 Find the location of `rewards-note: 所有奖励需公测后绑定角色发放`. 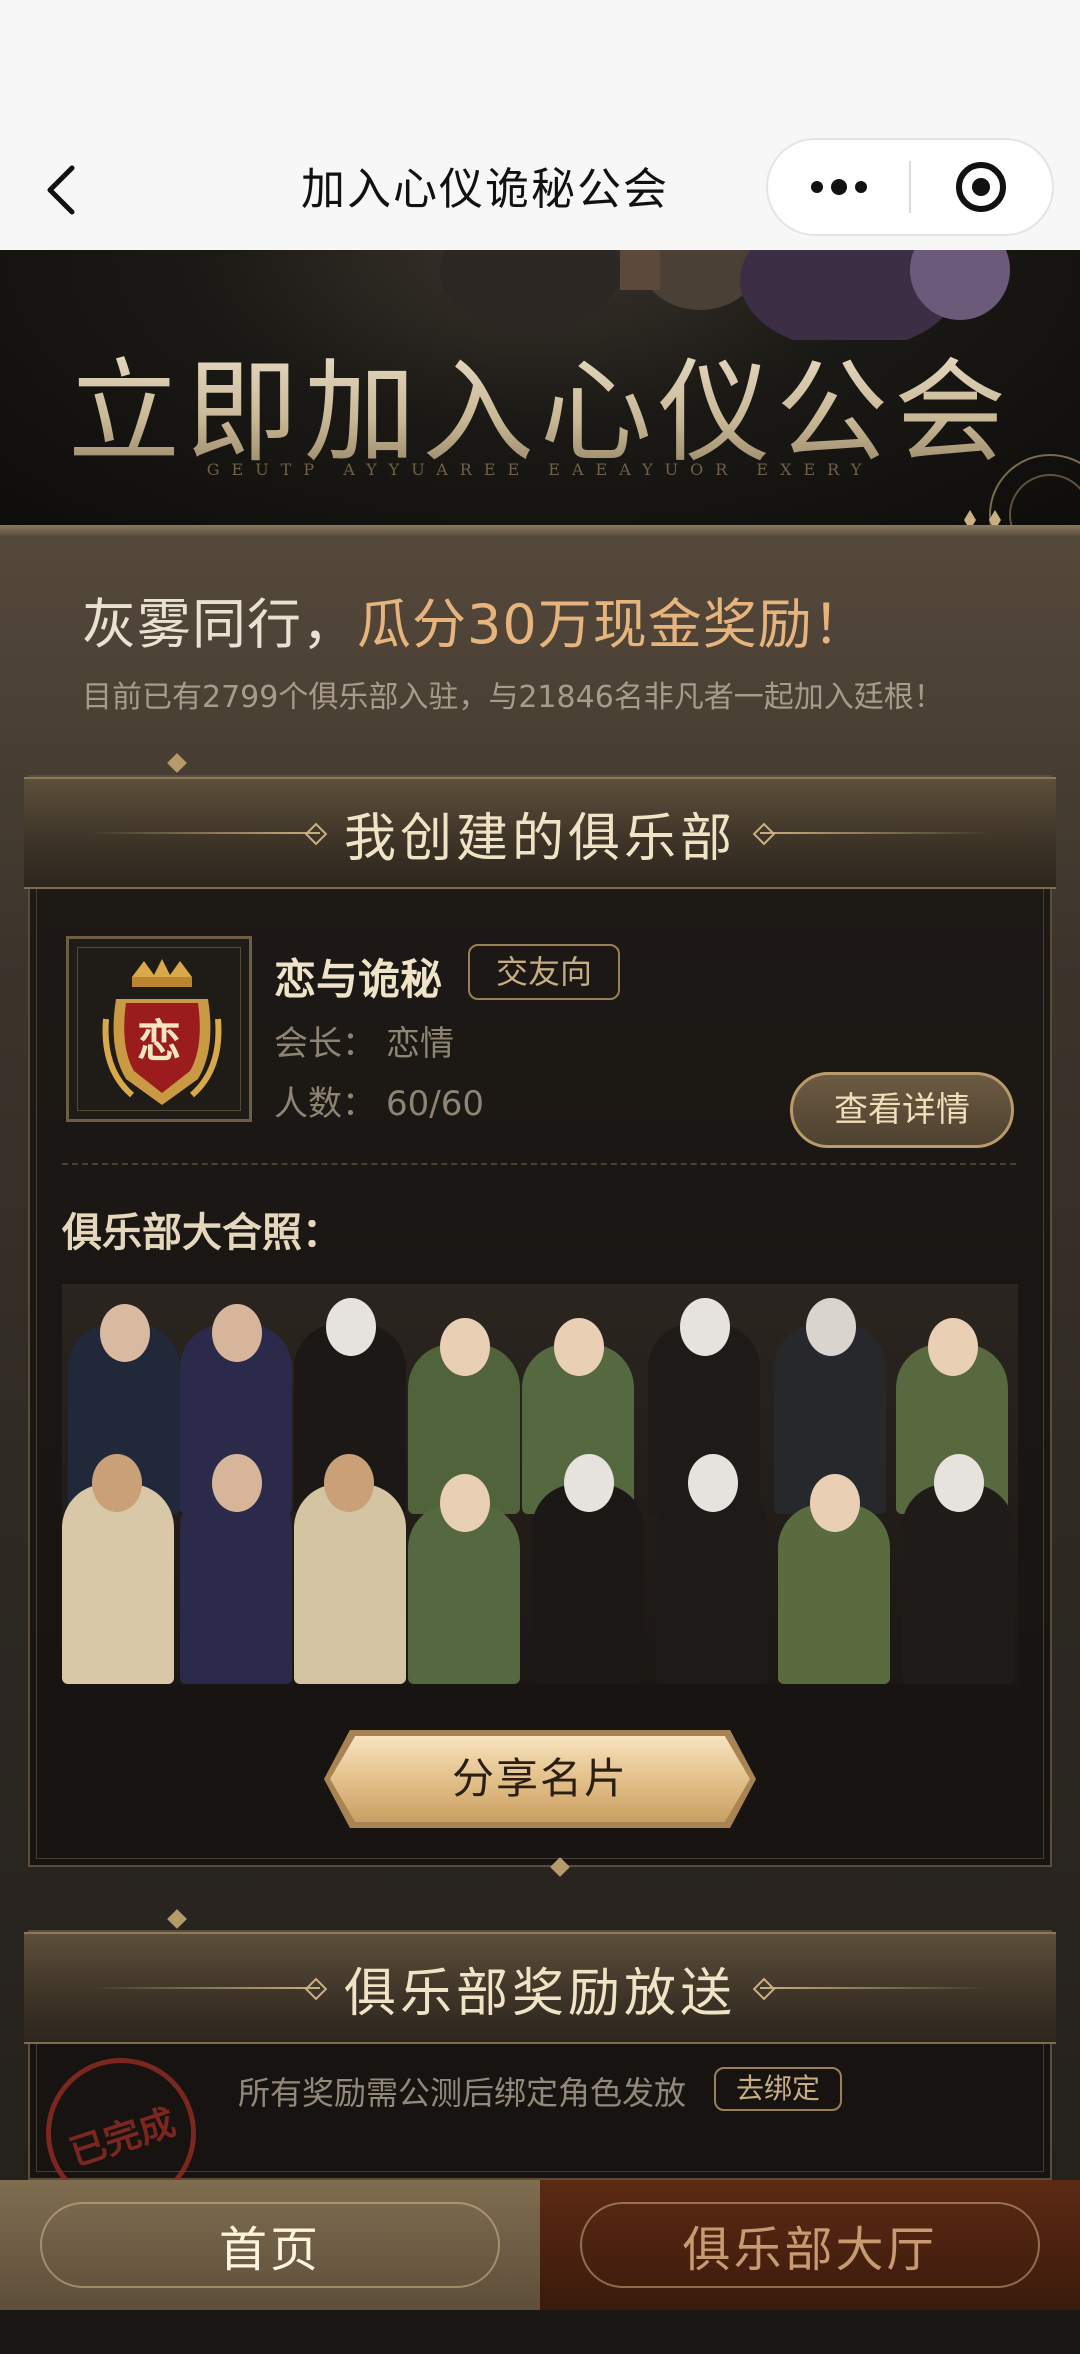

rewards-note: 所有奖励需公测后绑定角色发放 is located at coordinates (462, 2093).